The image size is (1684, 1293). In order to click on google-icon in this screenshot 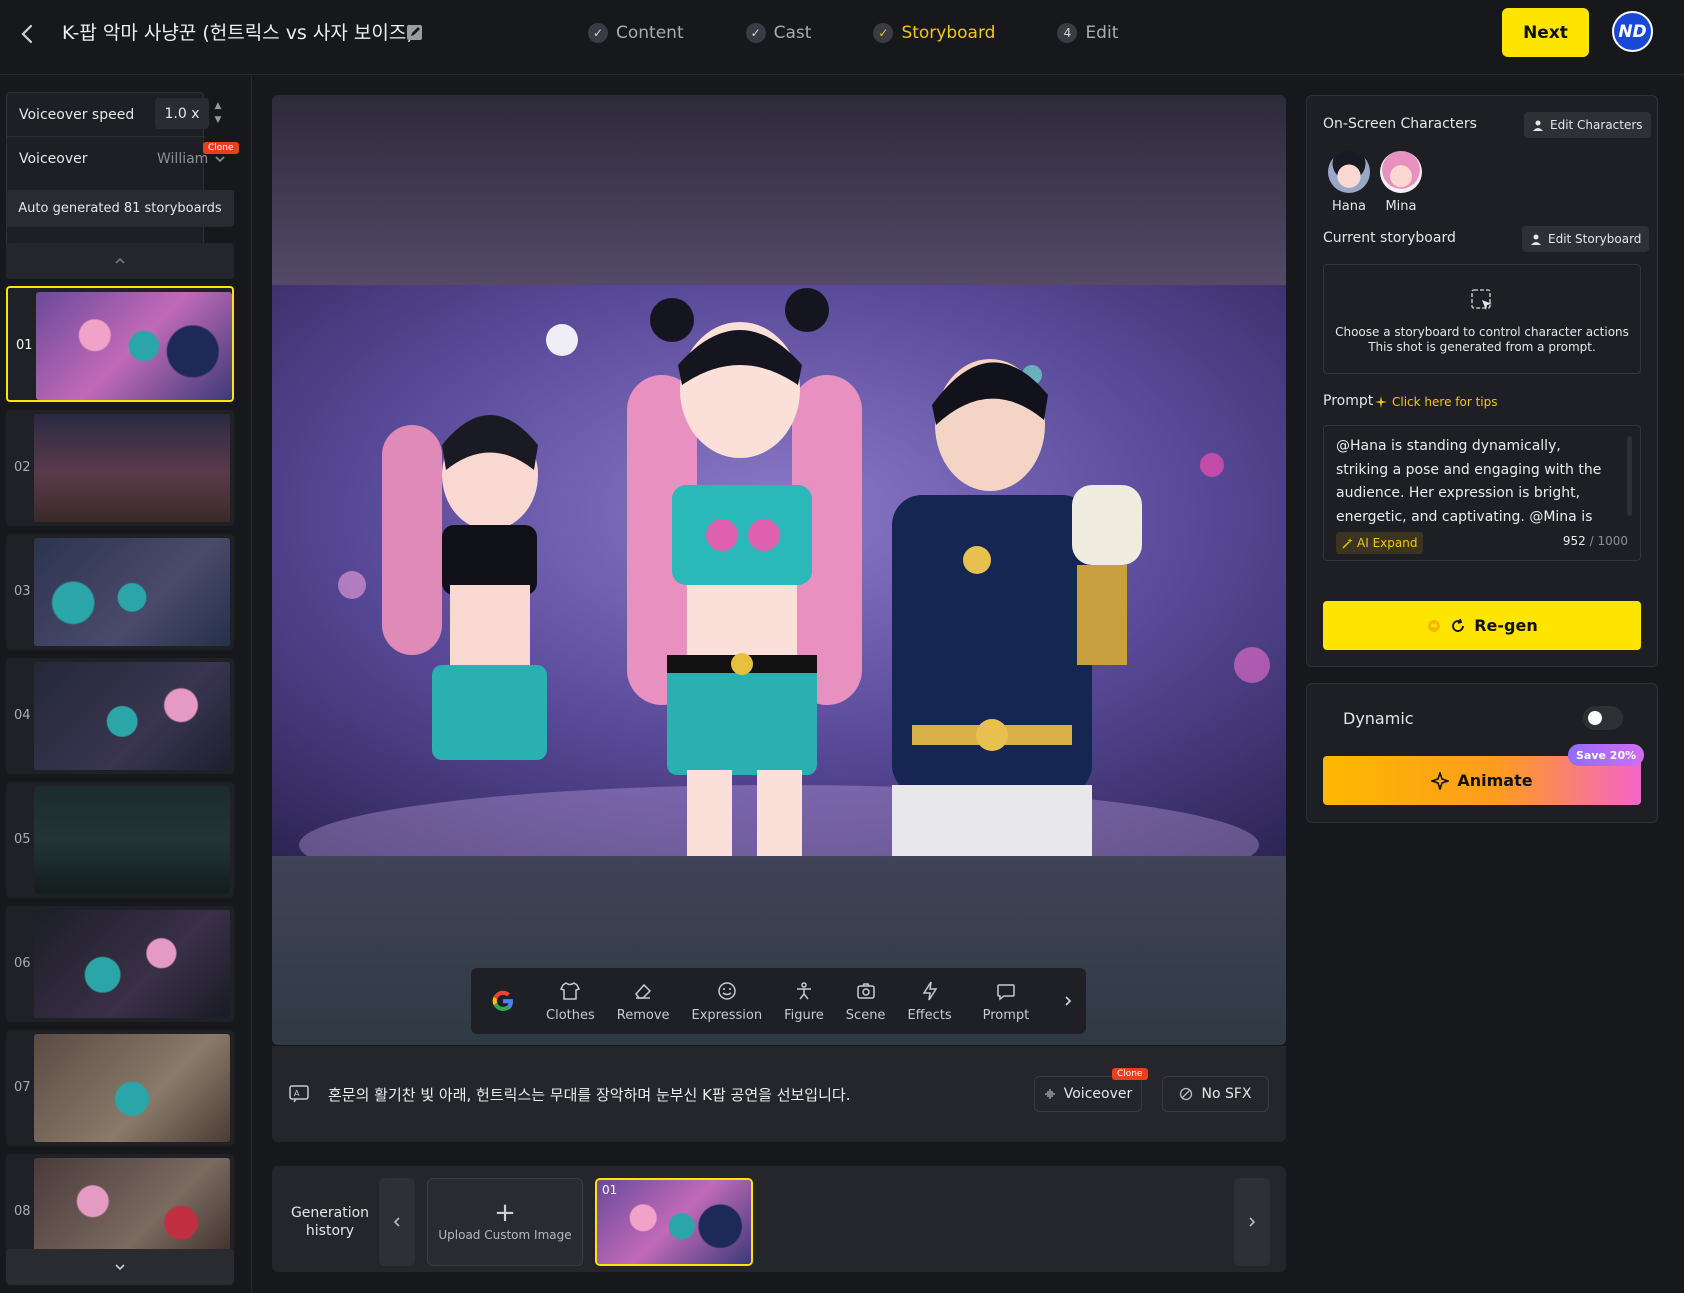, I will do `click(503, 1001)`.